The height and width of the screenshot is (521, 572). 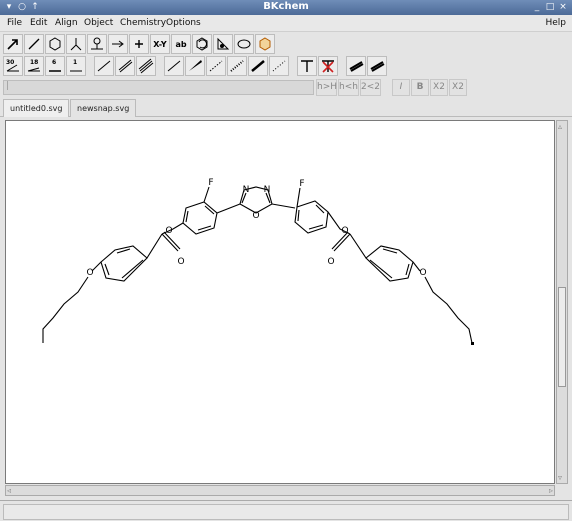 I want to click on wedge-bond-icon, so click(x=195, y=65).